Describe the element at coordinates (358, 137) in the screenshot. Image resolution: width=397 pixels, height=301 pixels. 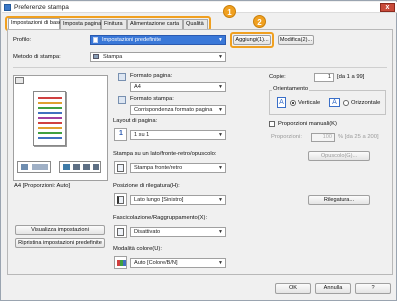
I see `scaling-range: % [da 25 a 200]` at that location.